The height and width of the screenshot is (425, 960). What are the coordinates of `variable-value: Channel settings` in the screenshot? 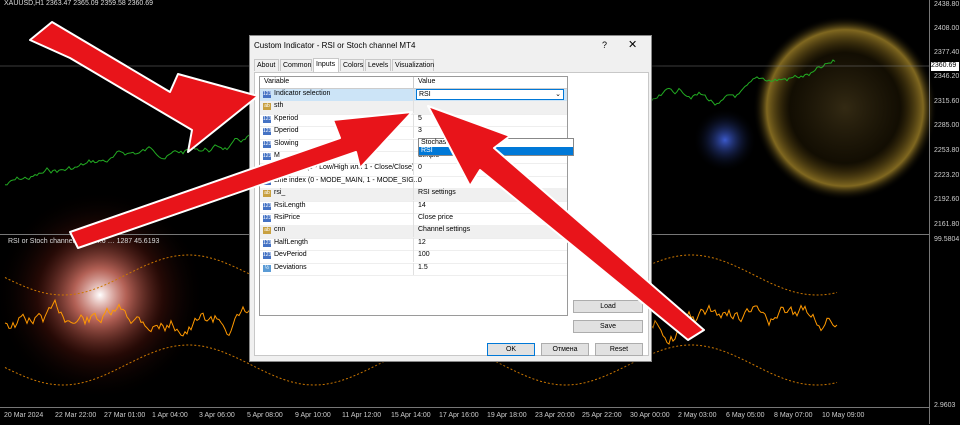 It's located at (444, 229).